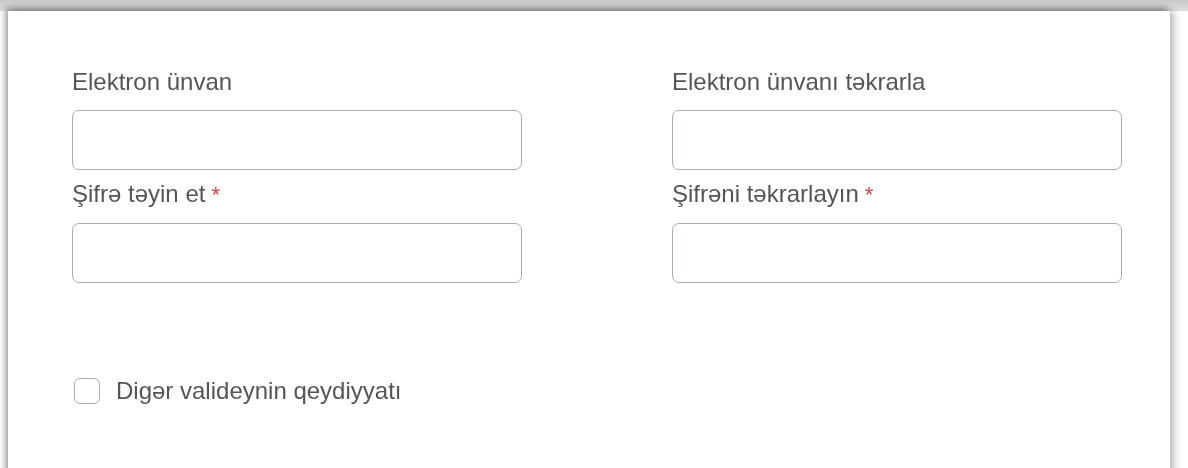  I want to click on checkbox, so click(87, 391).